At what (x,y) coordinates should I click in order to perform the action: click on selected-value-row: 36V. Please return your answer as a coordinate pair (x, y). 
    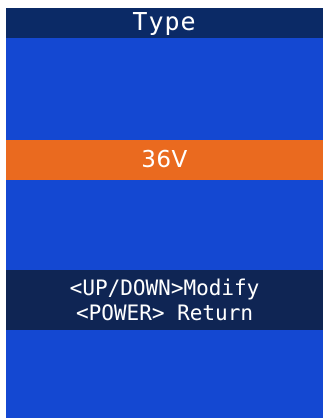
    Looking at the image, I should click on (164, 160).